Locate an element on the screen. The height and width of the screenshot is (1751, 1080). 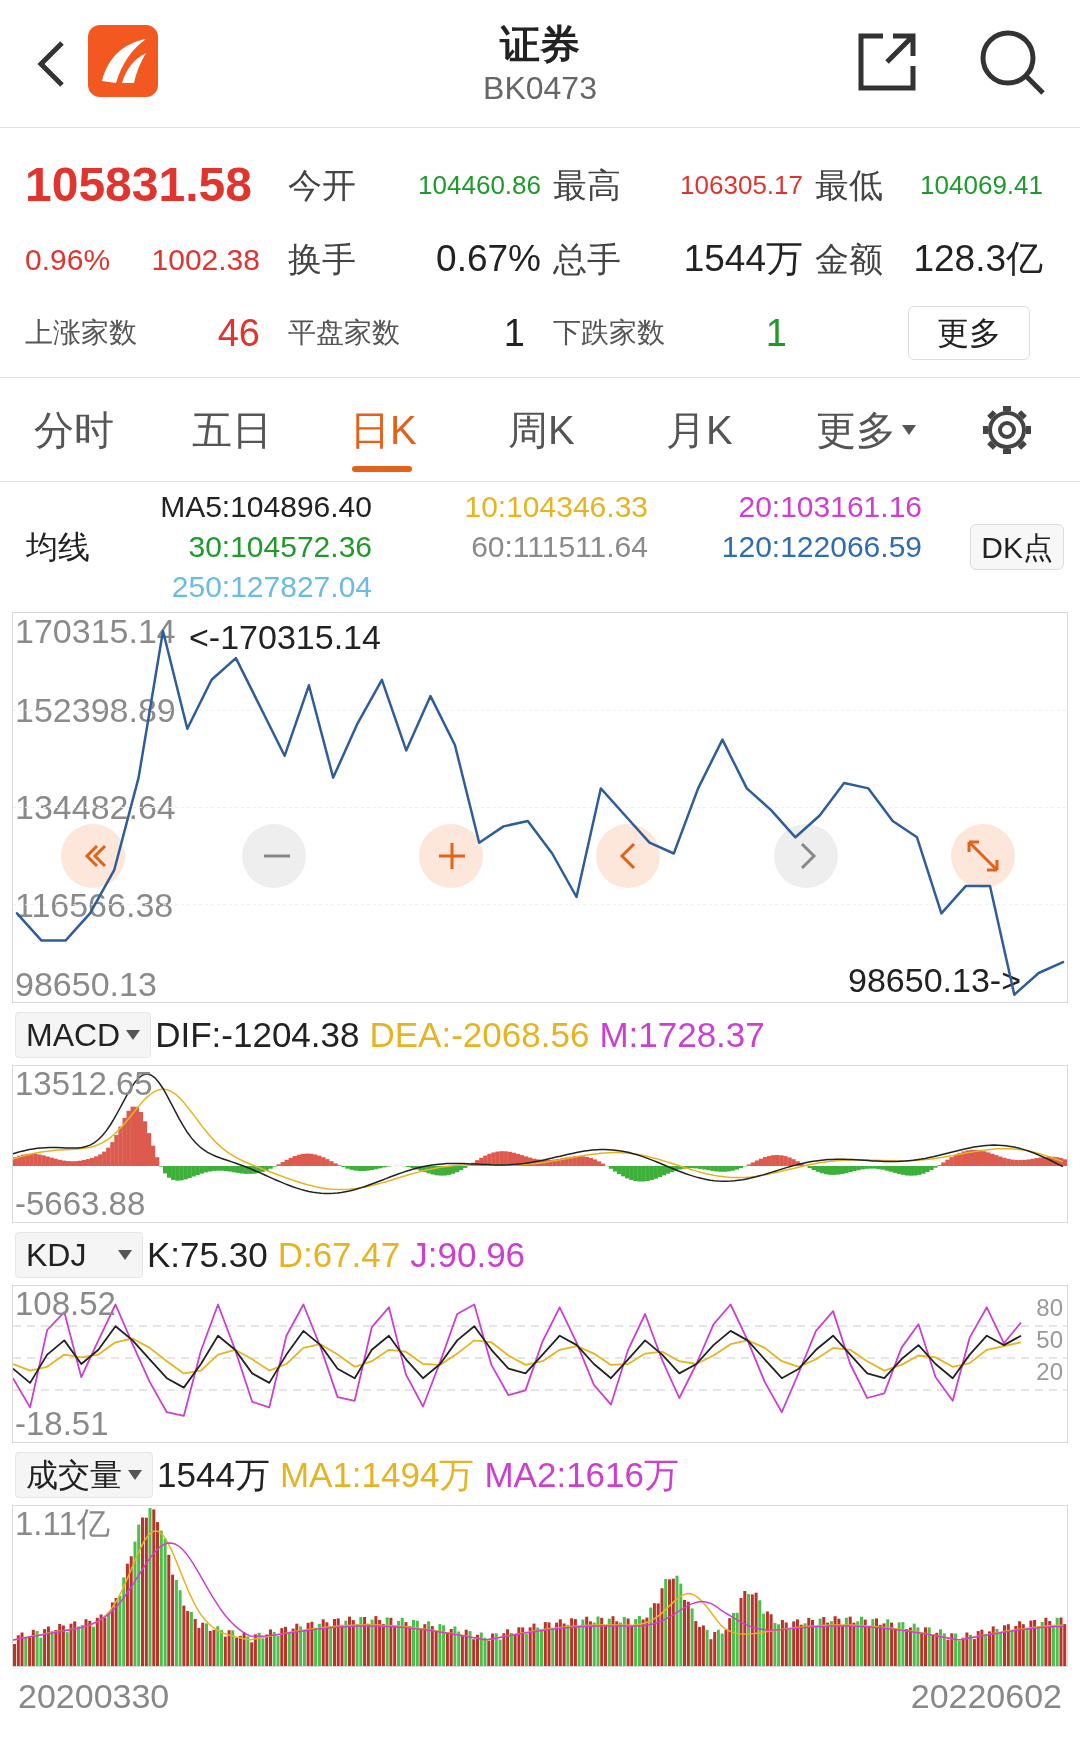
change-percent: 0.96% is located at coordinates (68, 259).